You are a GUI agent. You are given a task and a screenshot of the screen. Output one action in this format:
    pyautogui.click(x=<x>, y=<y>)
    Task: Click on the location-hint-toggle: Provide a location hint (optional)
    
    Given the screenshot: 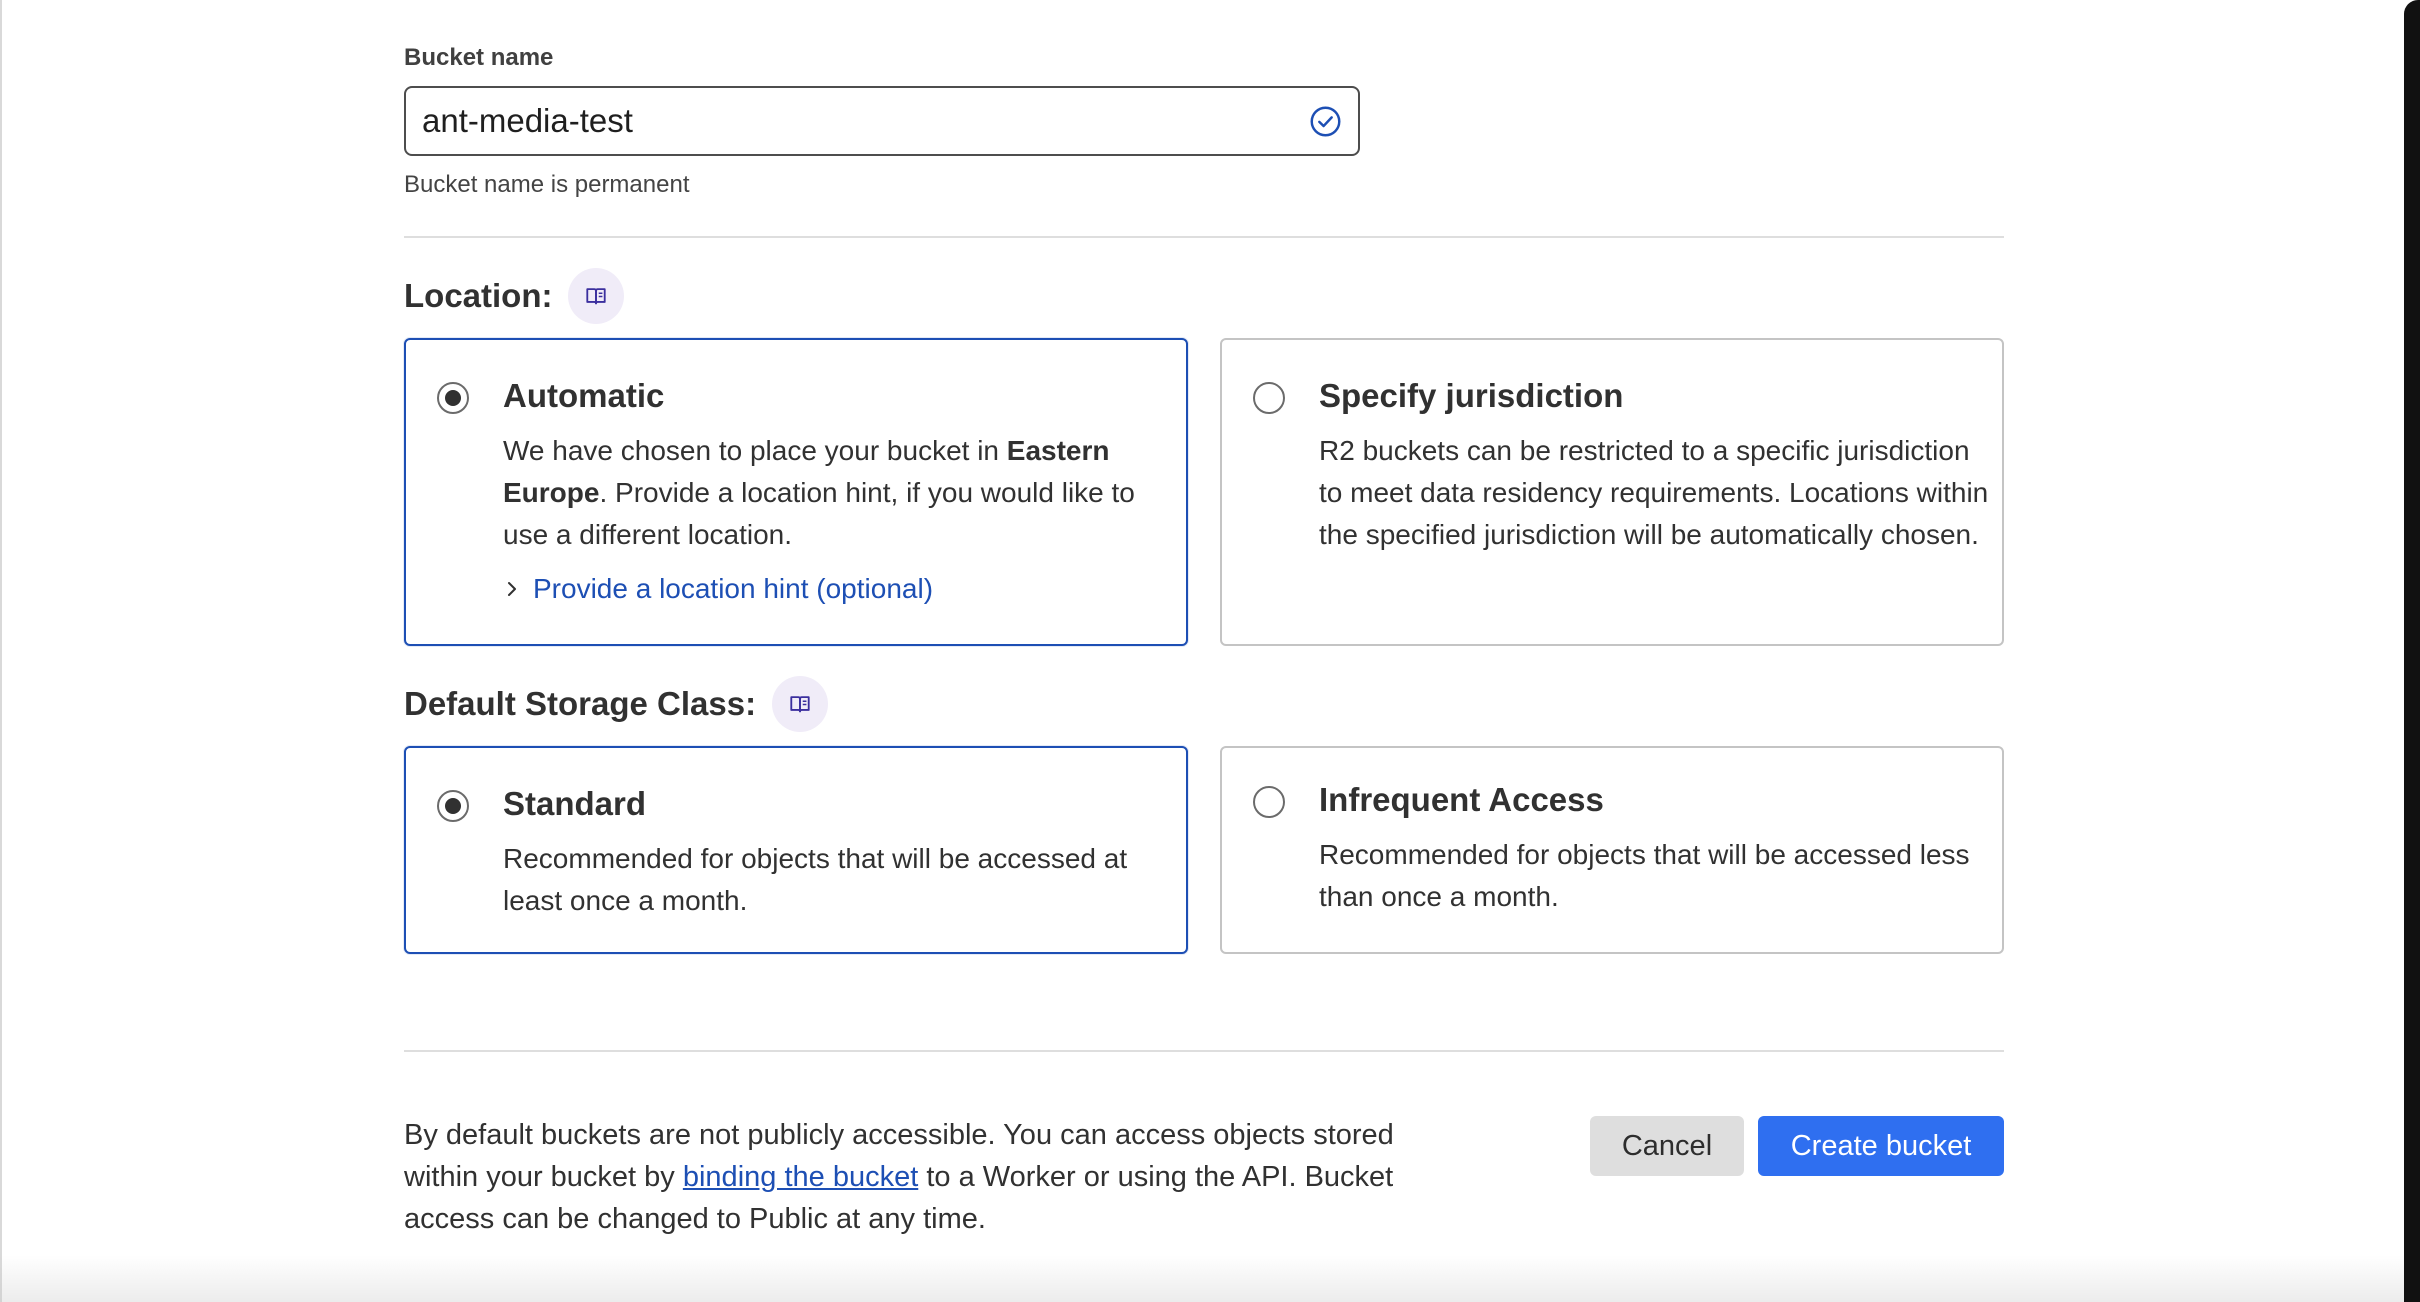 What is the action you would take?
    pyautogui.click(x=718, y=589)
    